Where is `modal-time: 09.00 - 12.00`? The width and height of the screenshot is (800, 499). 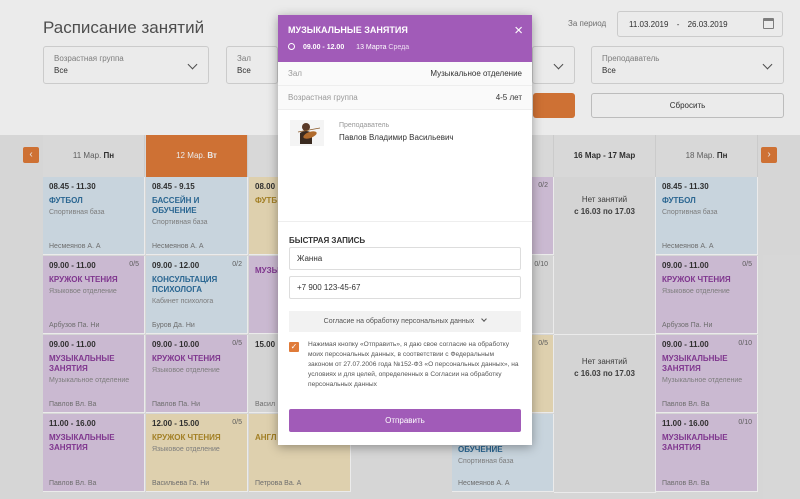
modal-time: 09.00 - 12.00 is located at coordinates (323, 47).